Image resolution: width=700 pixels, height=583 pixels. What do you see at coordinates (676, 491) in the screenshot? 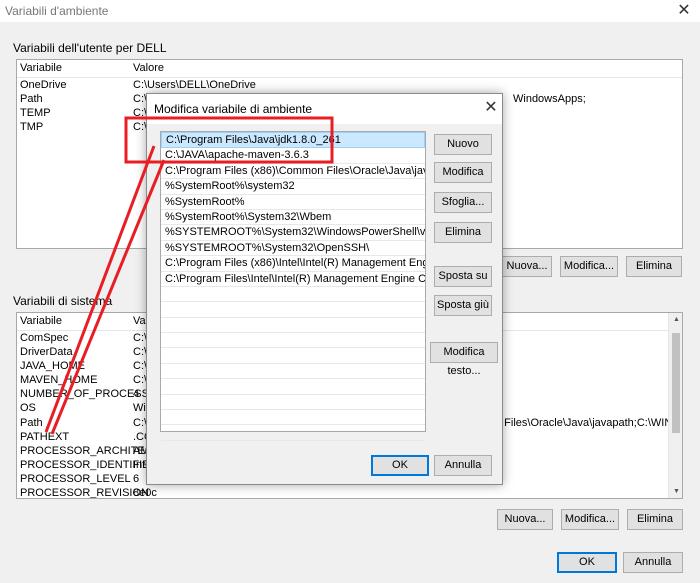
I see `scroll-down-icon: ▼` at bounding box center [676, 491].